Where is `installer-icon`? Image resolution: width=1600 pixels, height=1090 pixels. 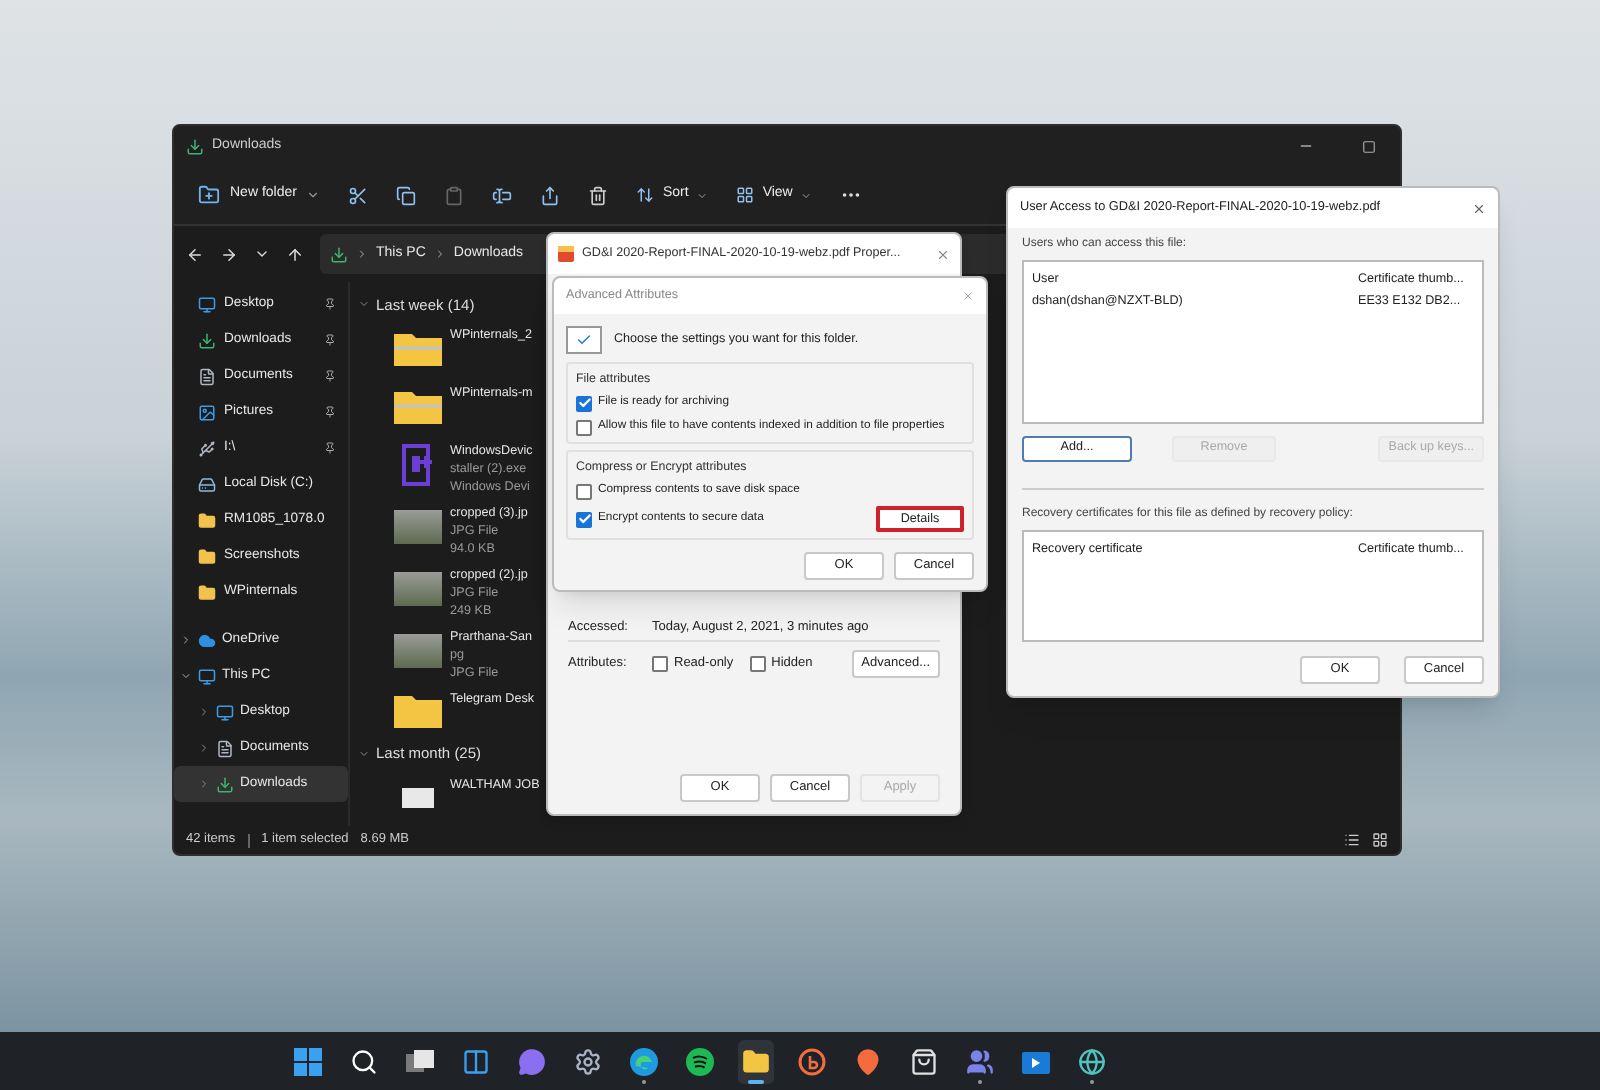 installer-icon is located at coordinates (418, 465).